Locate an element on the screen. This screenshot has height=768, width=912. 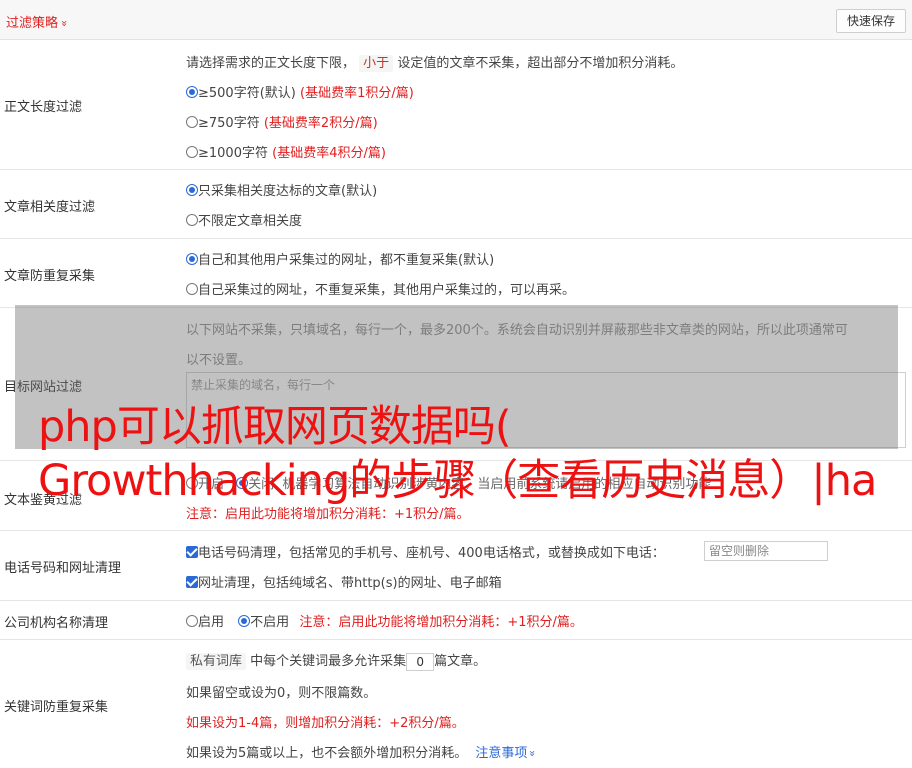
org-enable-option: 启用 is located at coordinates (211, 622).